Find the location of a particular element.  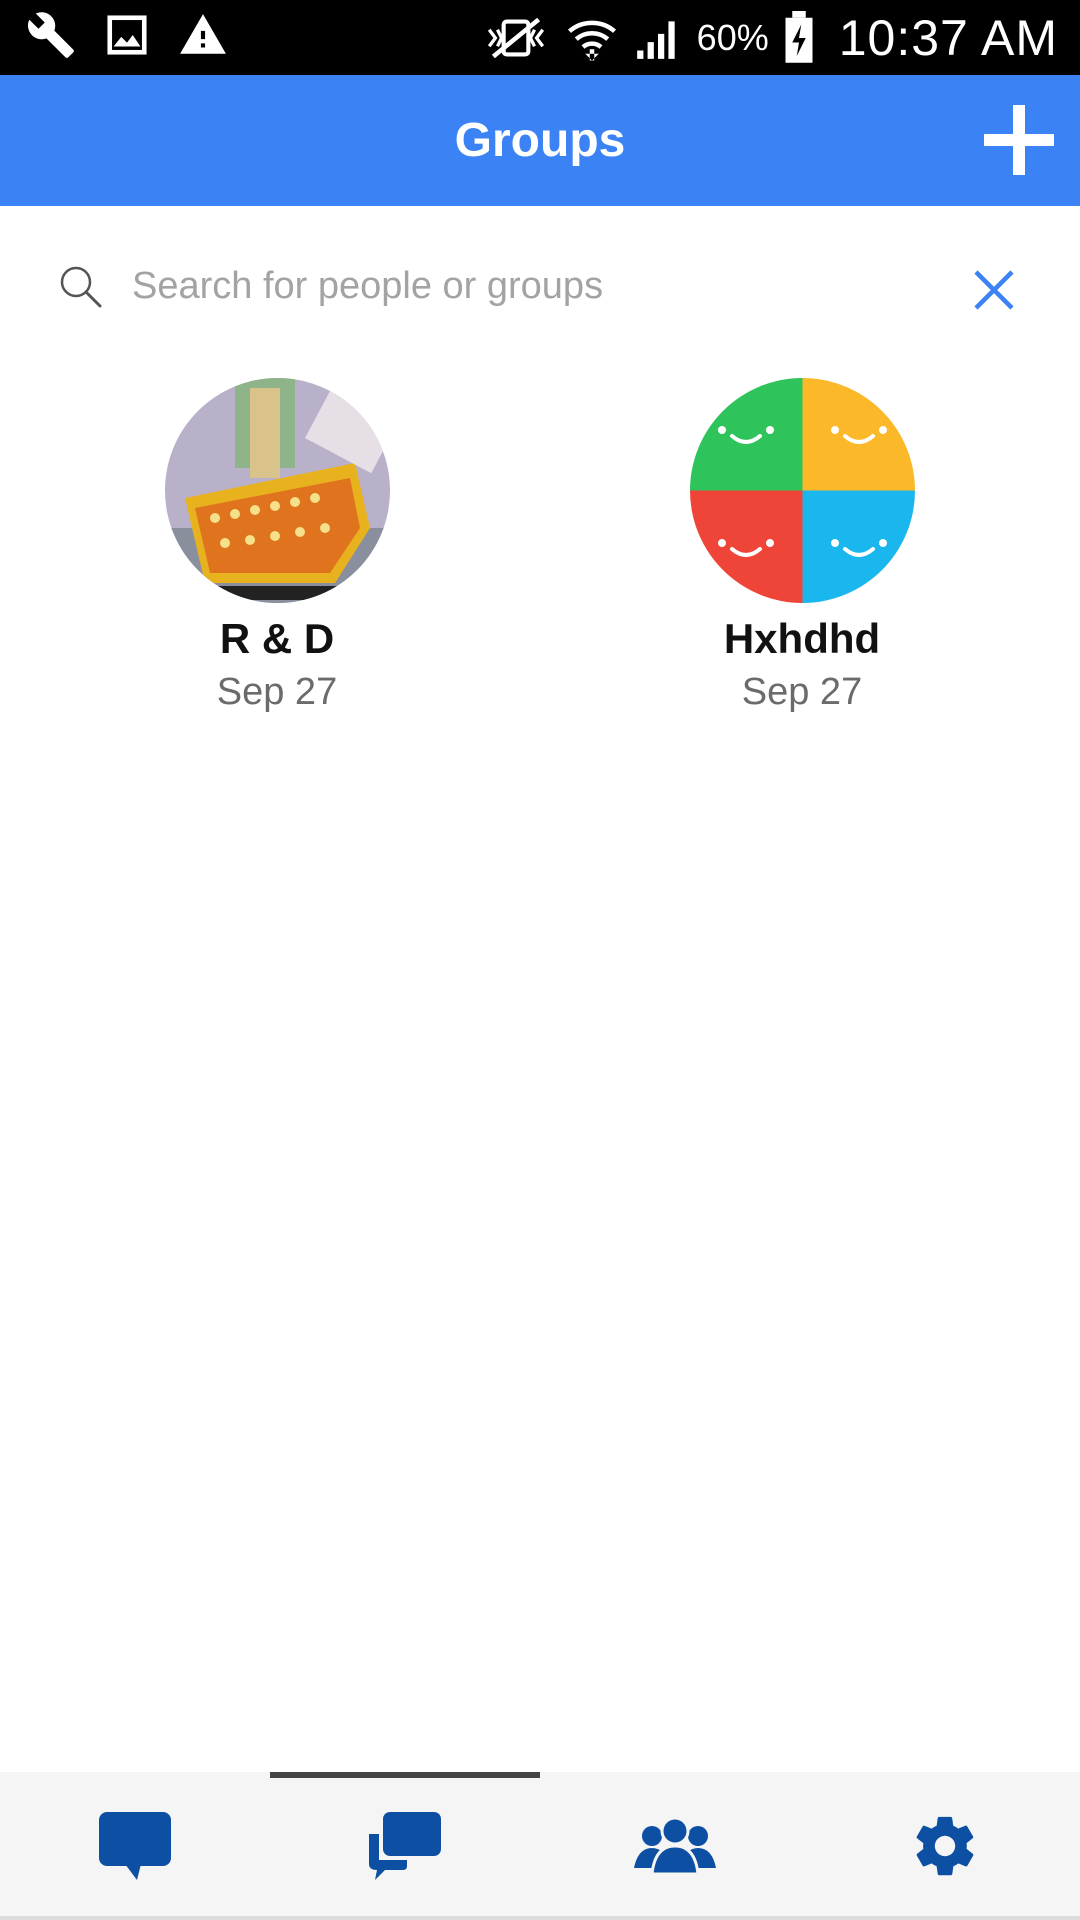

clear-search-button is located at coordinates (994, 290).